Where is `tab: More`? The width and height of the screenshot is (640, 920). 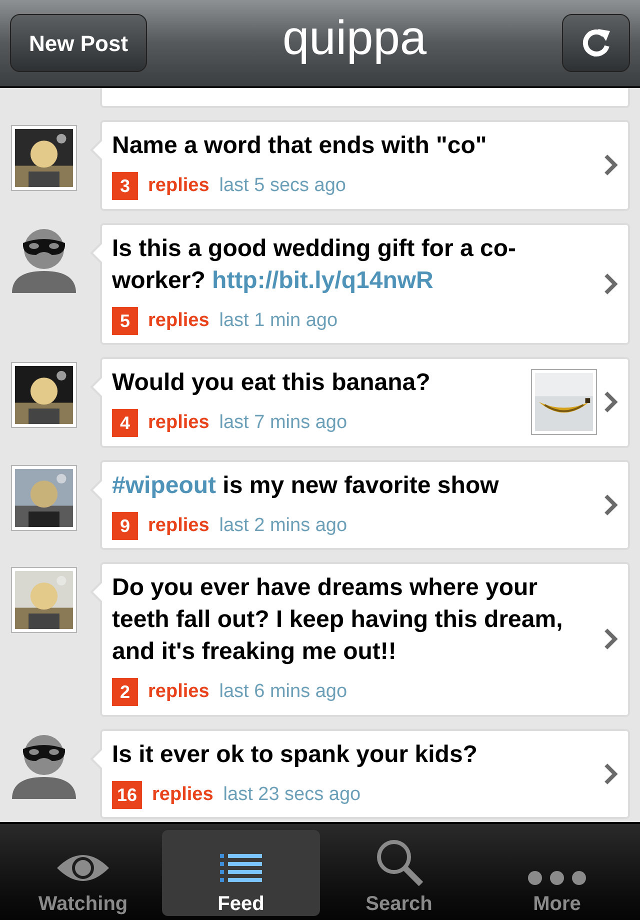
tab: More is located at coordinates (557, 873).